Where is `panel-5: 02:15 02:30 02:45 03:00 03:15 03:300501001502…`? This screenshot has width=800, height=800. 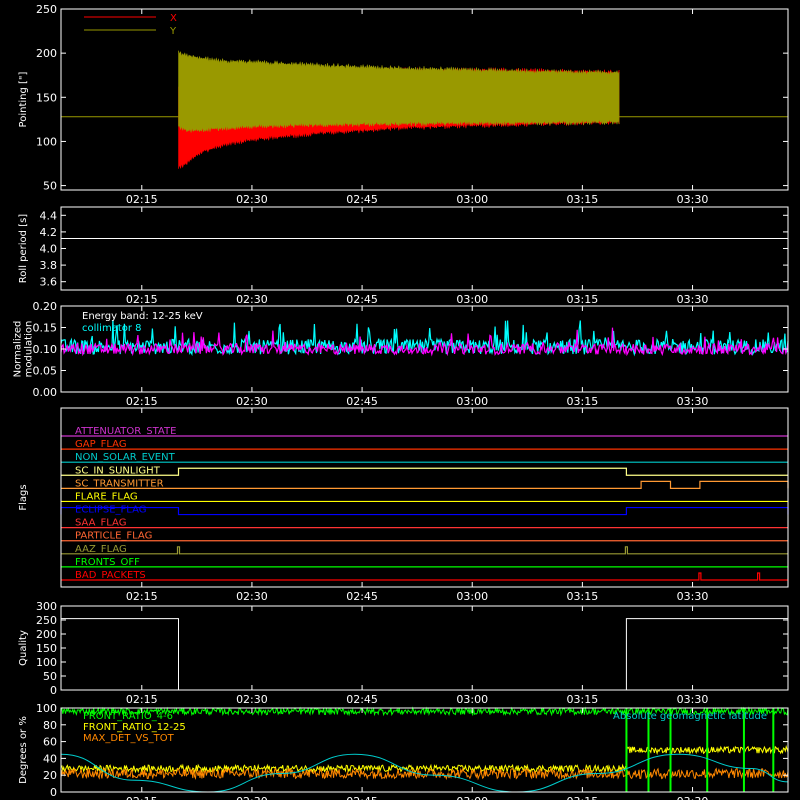 panel-5: 02:15 02:30 02:45 03:00 03:15 03:300501001502… is located at coordinates (403, 653).